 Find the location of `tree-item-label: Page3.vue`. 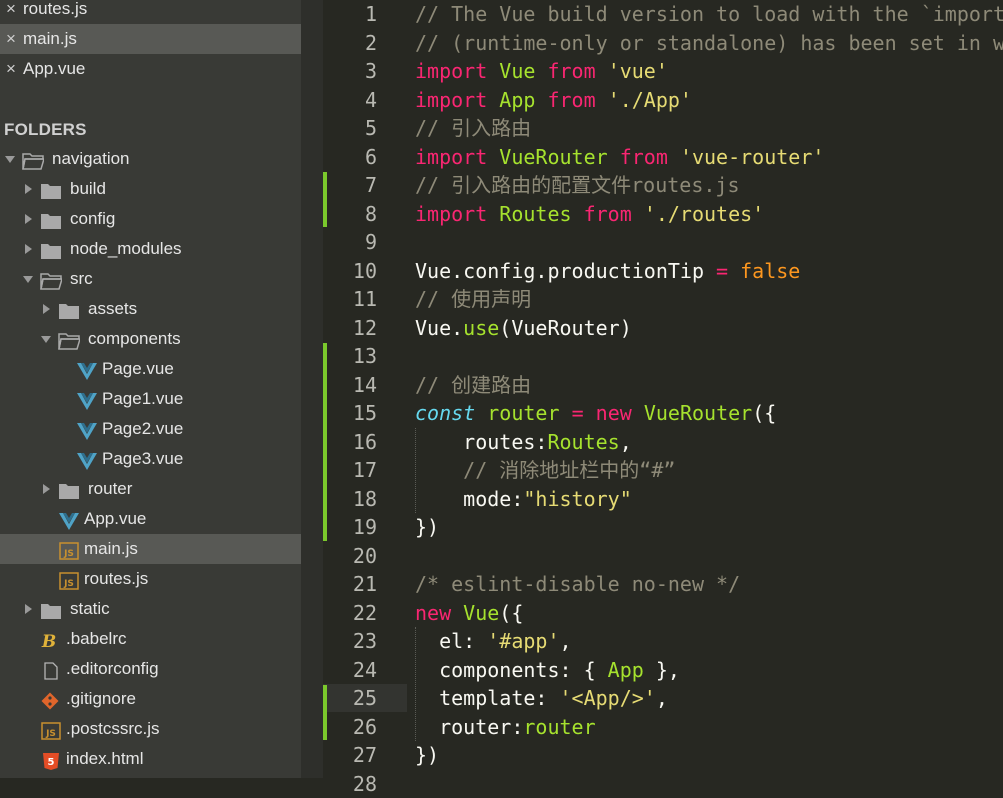

tree-item-label: Page3.vue is located at coordinates (143, 458).